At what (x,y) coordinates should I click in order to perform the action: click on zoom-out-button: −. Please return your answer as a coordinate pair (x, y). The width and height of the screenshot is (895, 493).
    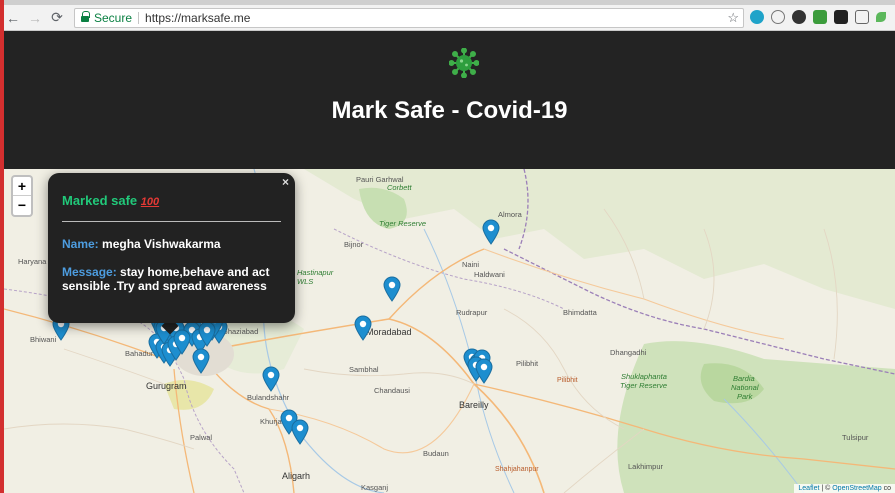
    Looking at the image, I should click on (22, 205).